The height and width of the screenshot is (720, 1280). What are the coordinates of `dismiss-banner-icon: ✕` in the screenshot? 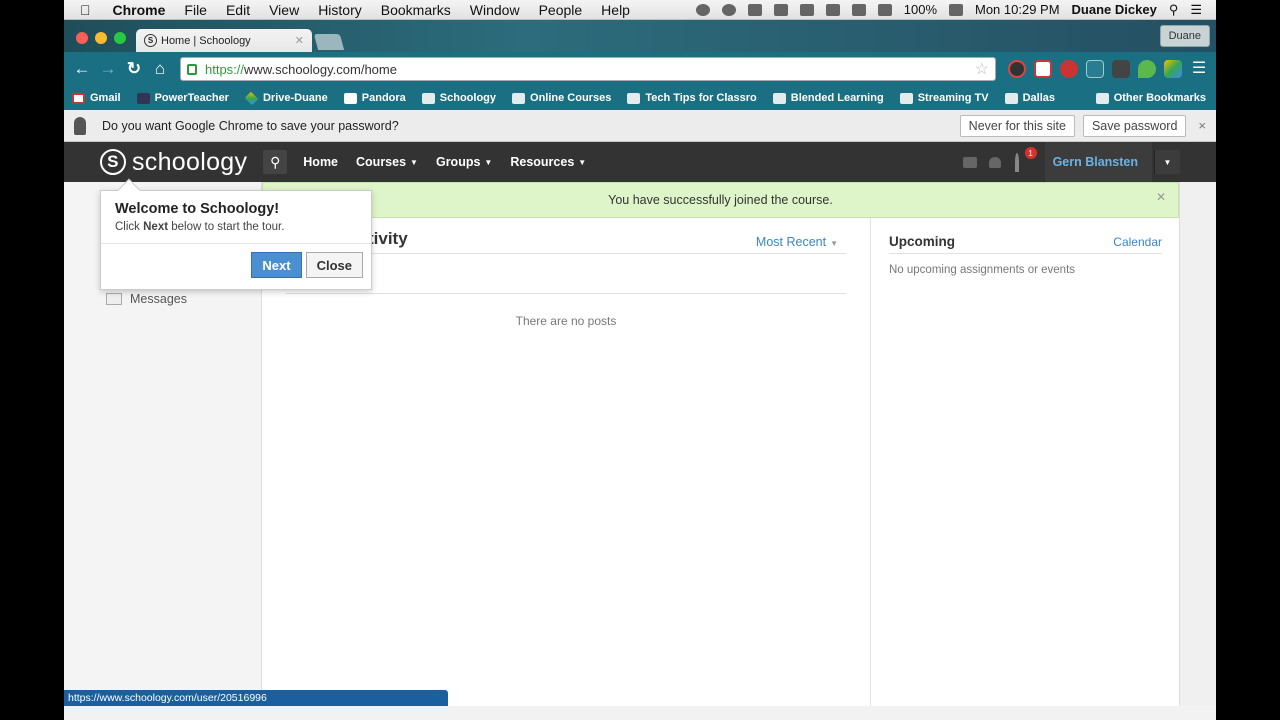 It's located at (1161, 197).